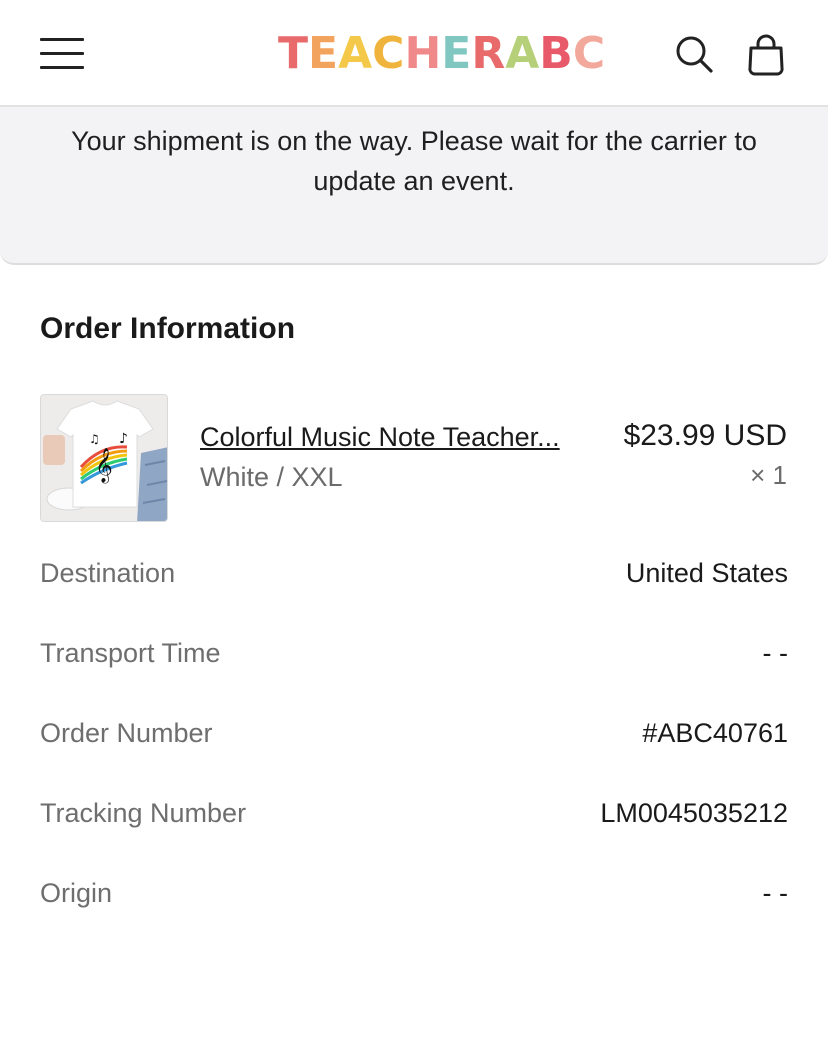  Describe the element at coordinates (126, 733) in the screenshot. I see `order-number-label: Order Number` at that location.